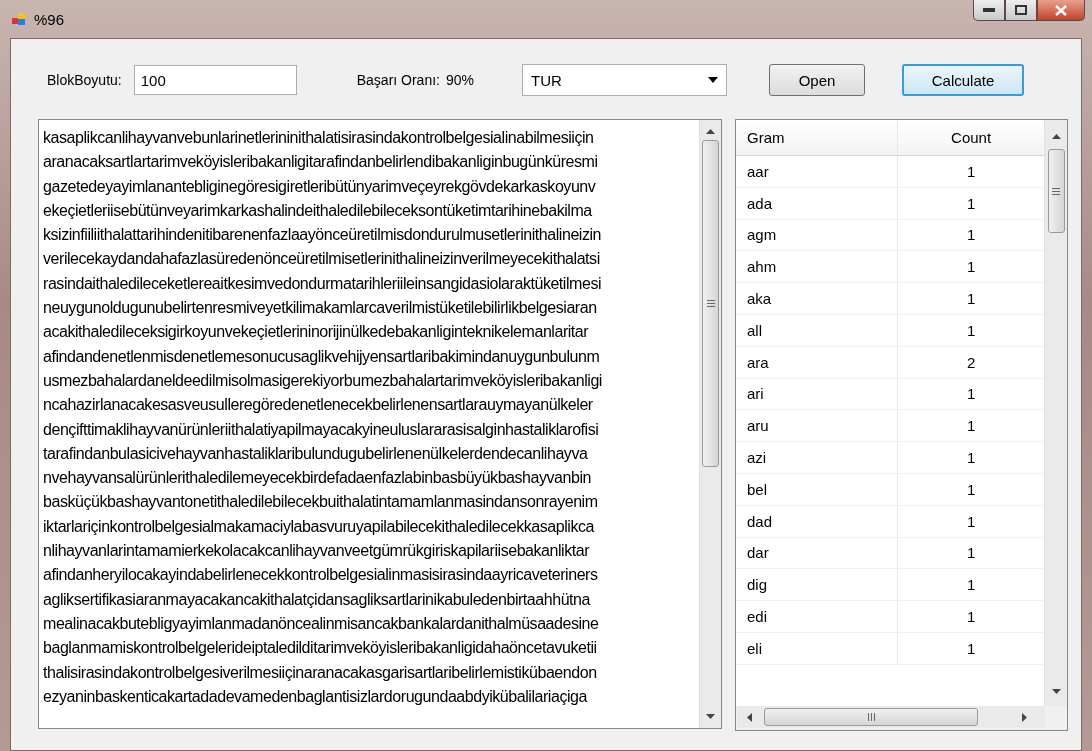 This screenshot has width=1092, height=751. I want to click on text-line: afindandenetlenmisdenetlemesonucusaglikvehijyensartlaribakimindanuygunbulunm, so click(322, 356).